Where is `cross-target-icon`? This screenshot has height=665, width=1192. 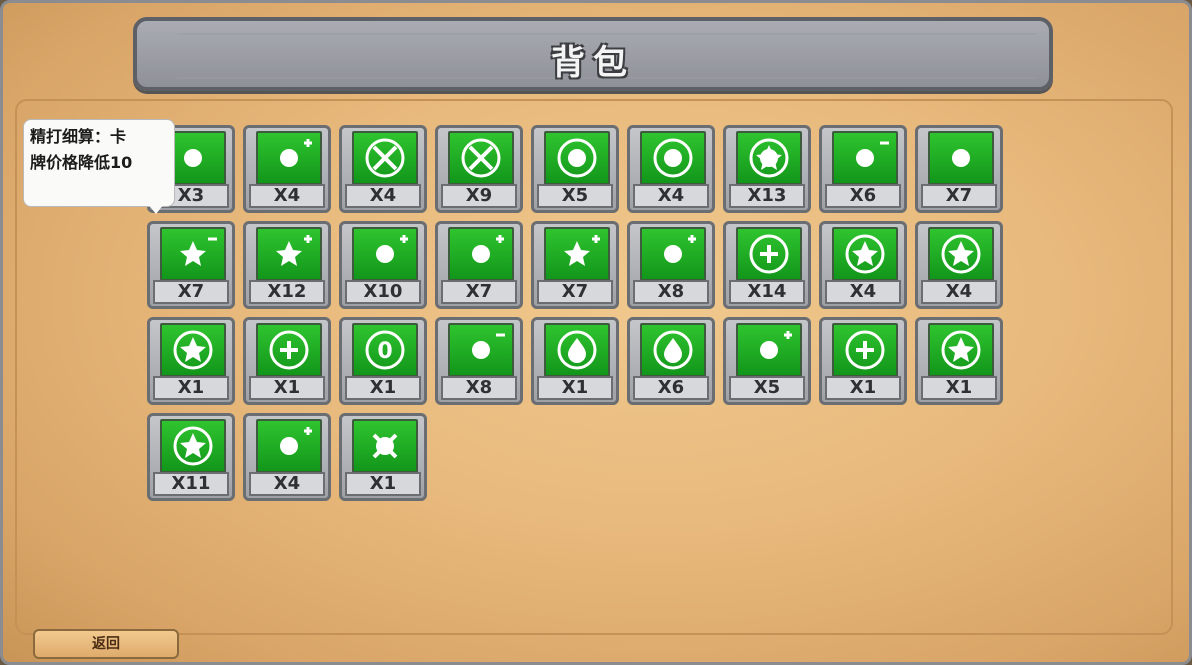 cross-target-icon is located at coordinates (481, 158).